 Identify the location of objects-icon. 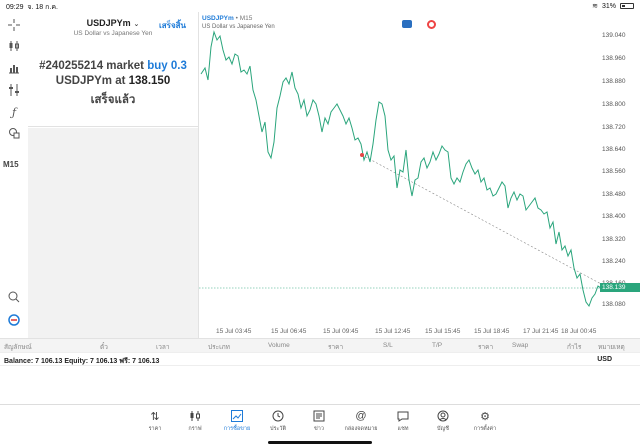
(14, 133).